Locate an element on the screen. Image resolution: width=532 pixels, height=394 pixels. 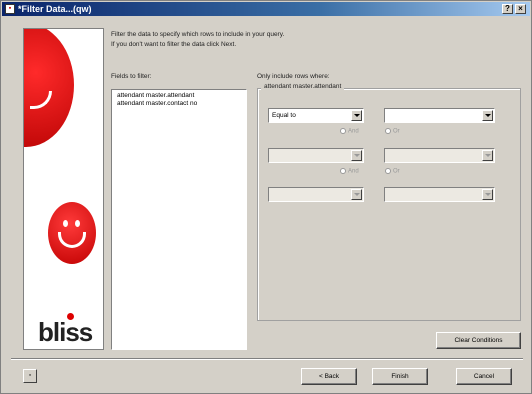
smiley-face-large-icon is located at coordinates (49, 88).